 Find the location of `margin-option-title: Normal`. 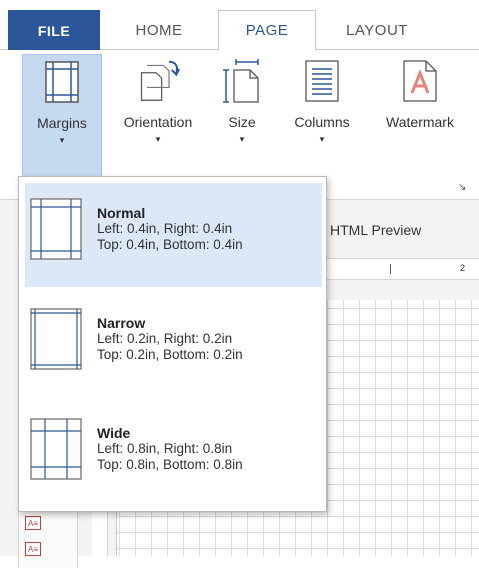

margin-option-title: Normal is located at coordinates (121, 213).